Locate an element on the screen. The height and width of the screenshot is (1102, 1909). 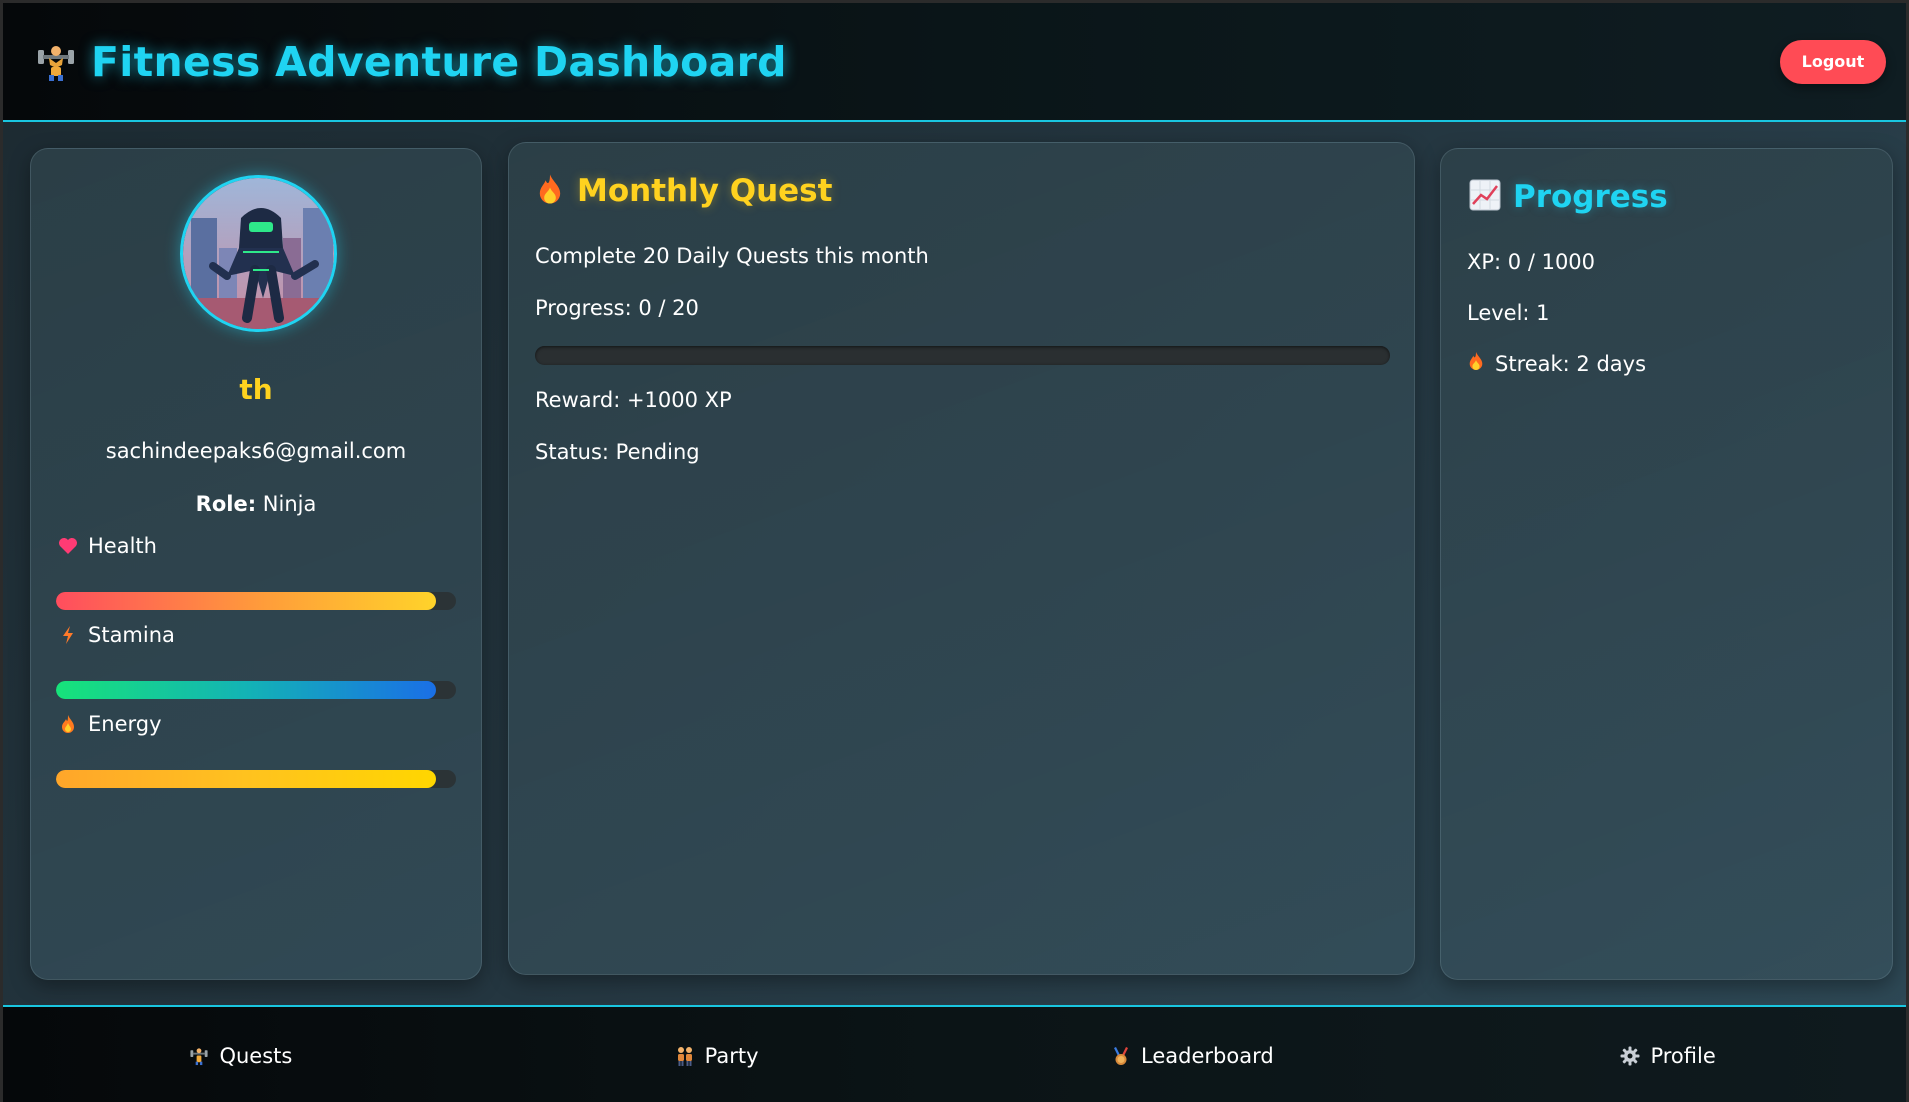
energy-stat-label: Energy is located at coordinates (110, 724).